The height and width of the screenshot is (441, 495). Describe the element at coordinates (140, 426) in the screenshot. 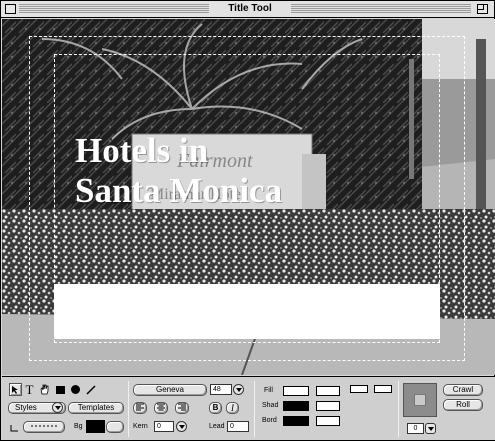

I see `kern-label: Kern` at that location.